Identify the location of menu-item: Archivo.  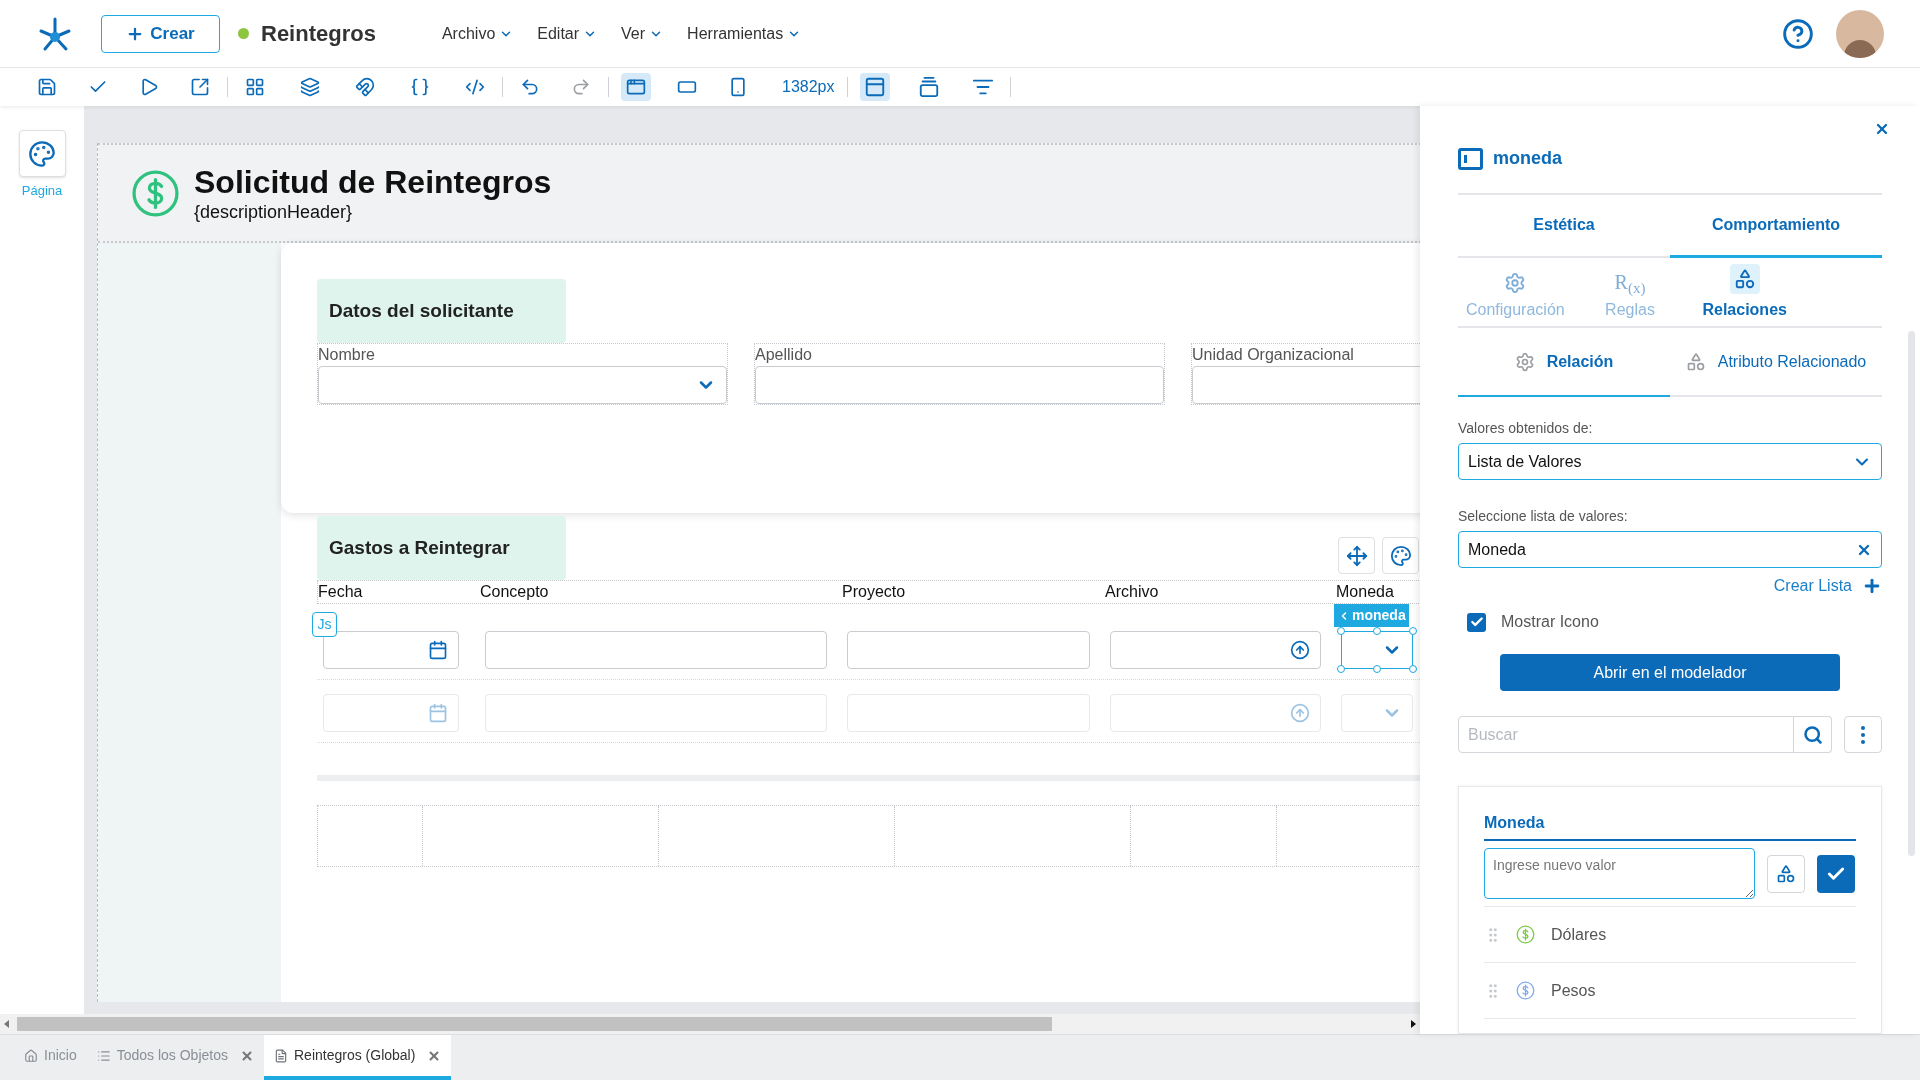
(477, 33).